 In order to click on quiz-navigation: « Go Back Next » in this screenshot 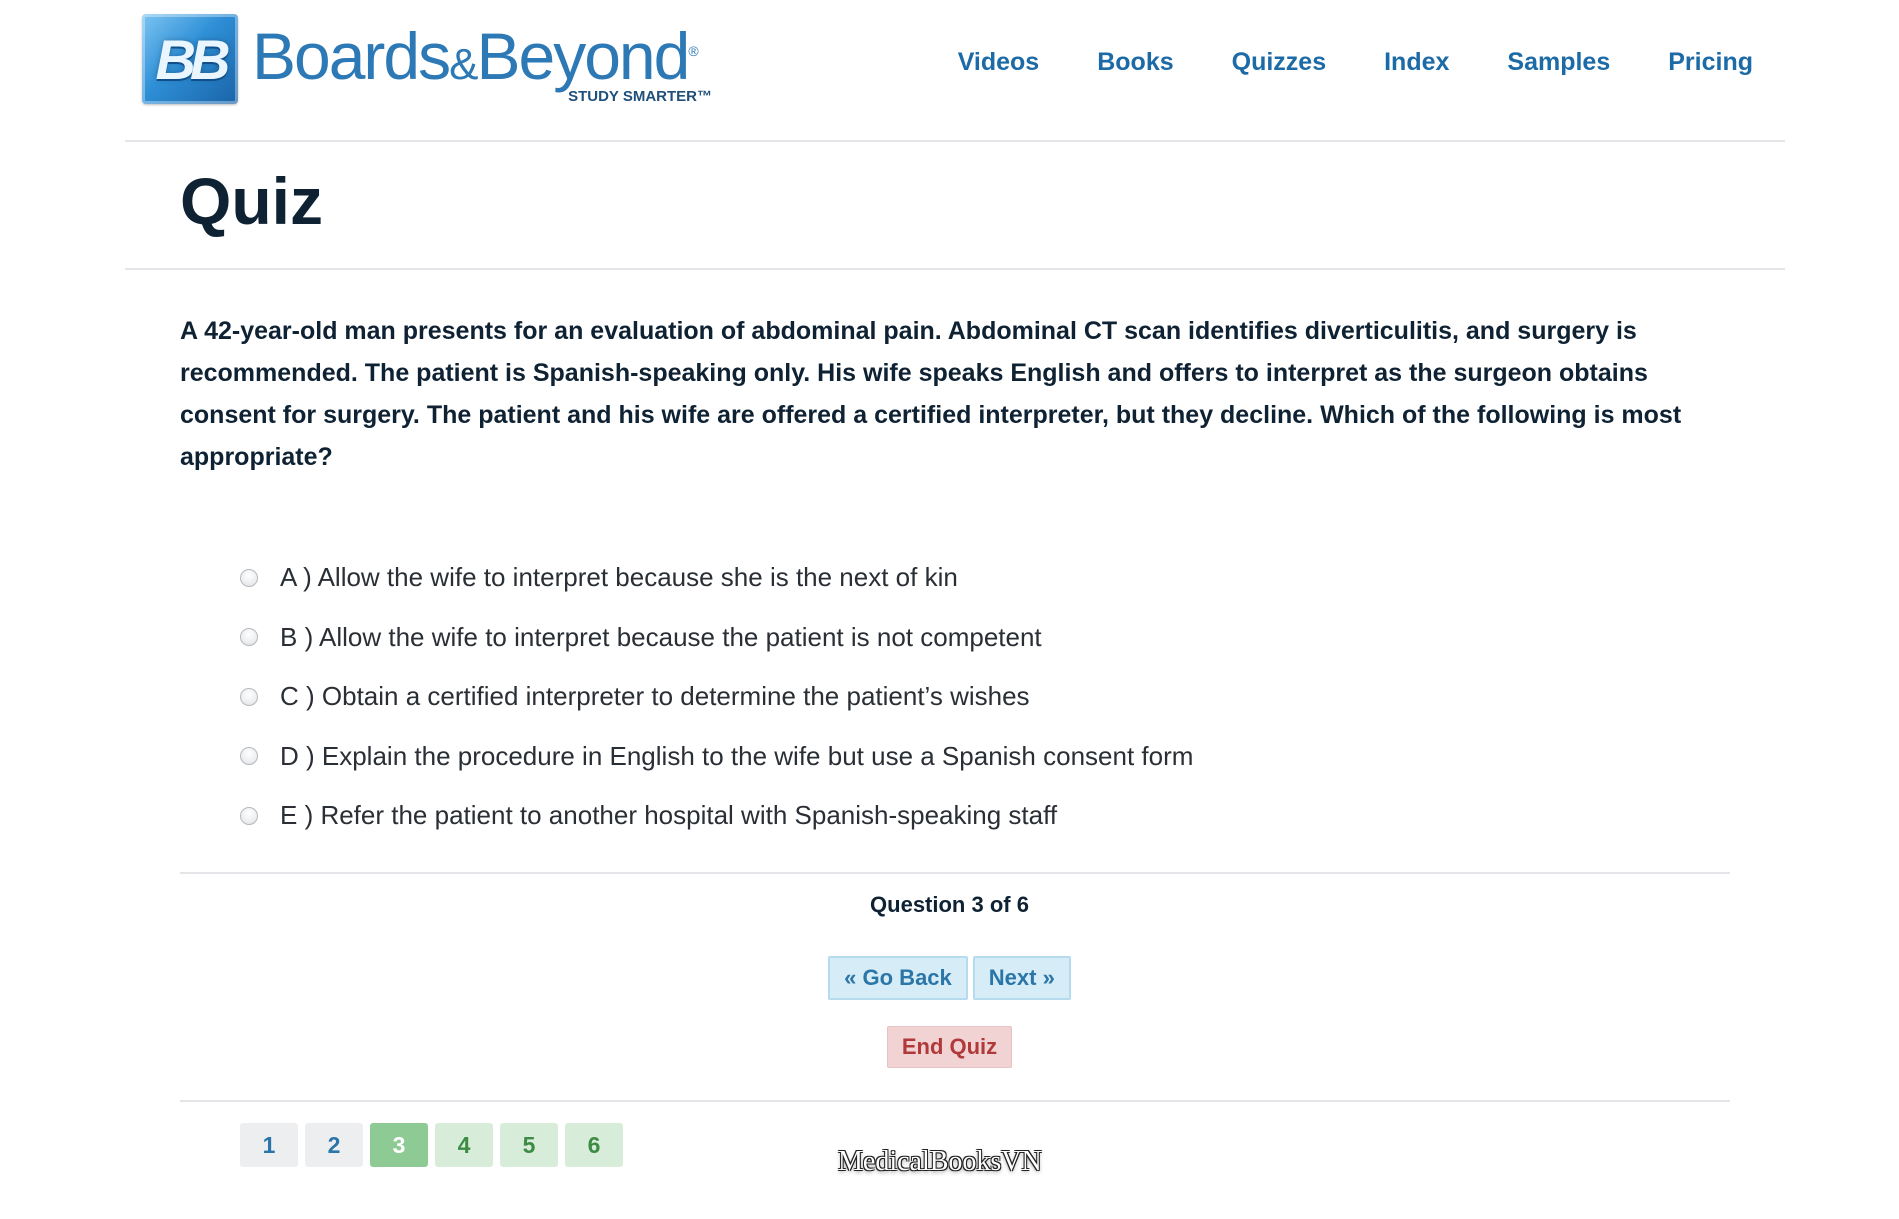, I will do `click(949, 978)`.